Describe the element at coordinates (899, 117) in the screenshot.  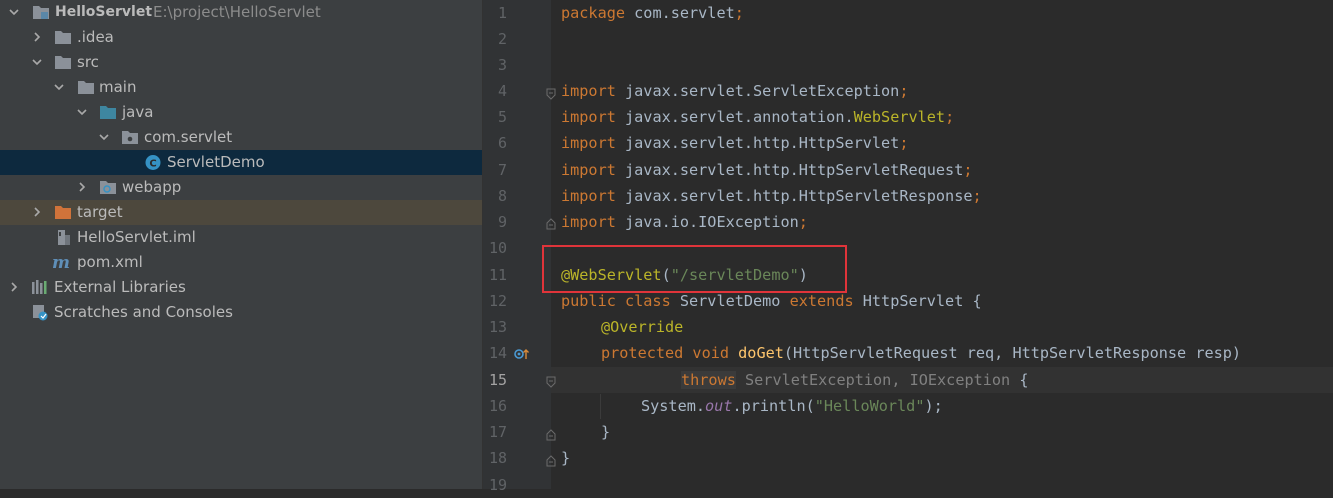
I see `annotation-type: WebServlet` at that location.